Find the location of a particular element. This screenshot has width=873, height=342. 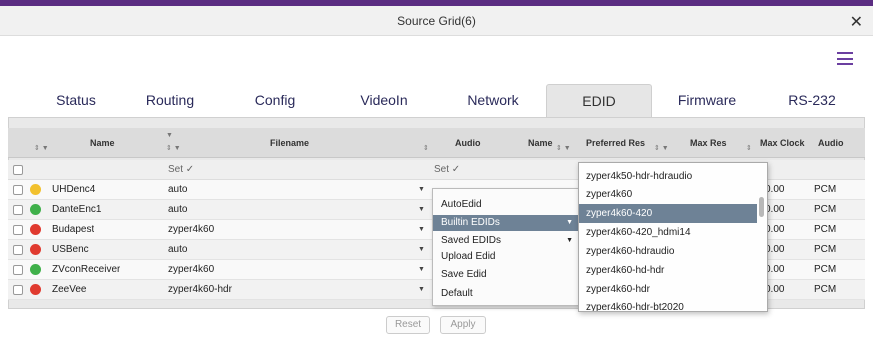

row-filename: zyper4k60-hdr is located at coordinates (200, 290).